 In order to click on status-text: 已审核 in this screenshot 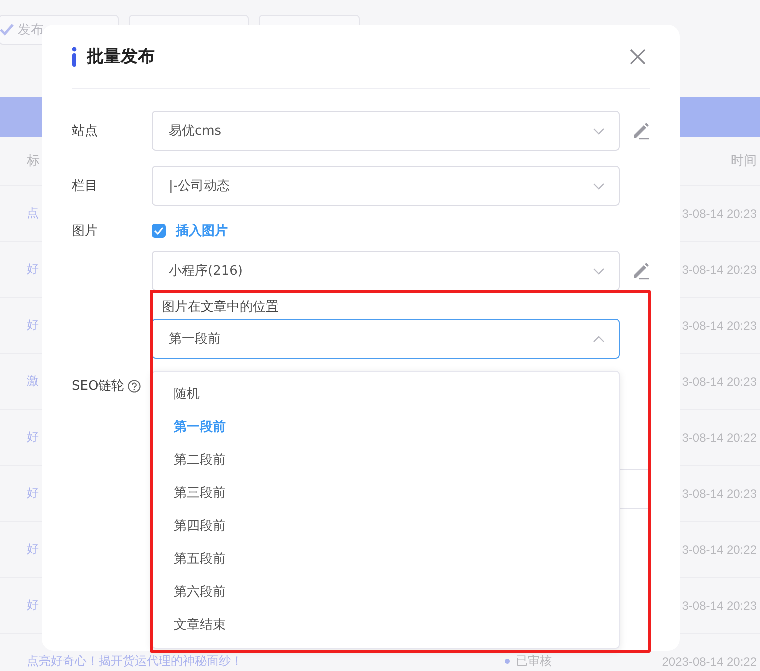, I will do `click(534, 661)`.